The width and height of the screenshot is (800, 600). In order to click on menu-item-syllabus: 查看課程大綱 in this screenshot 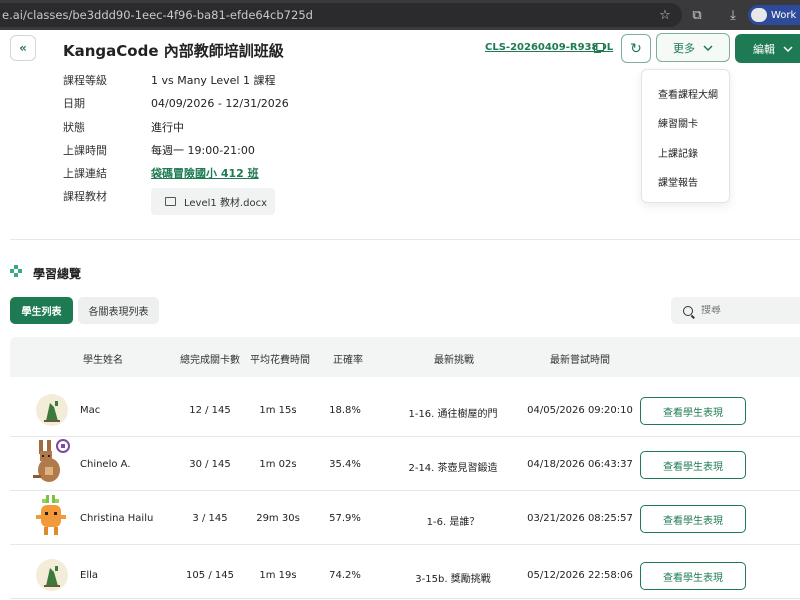, I will do `click(688, 93)`.